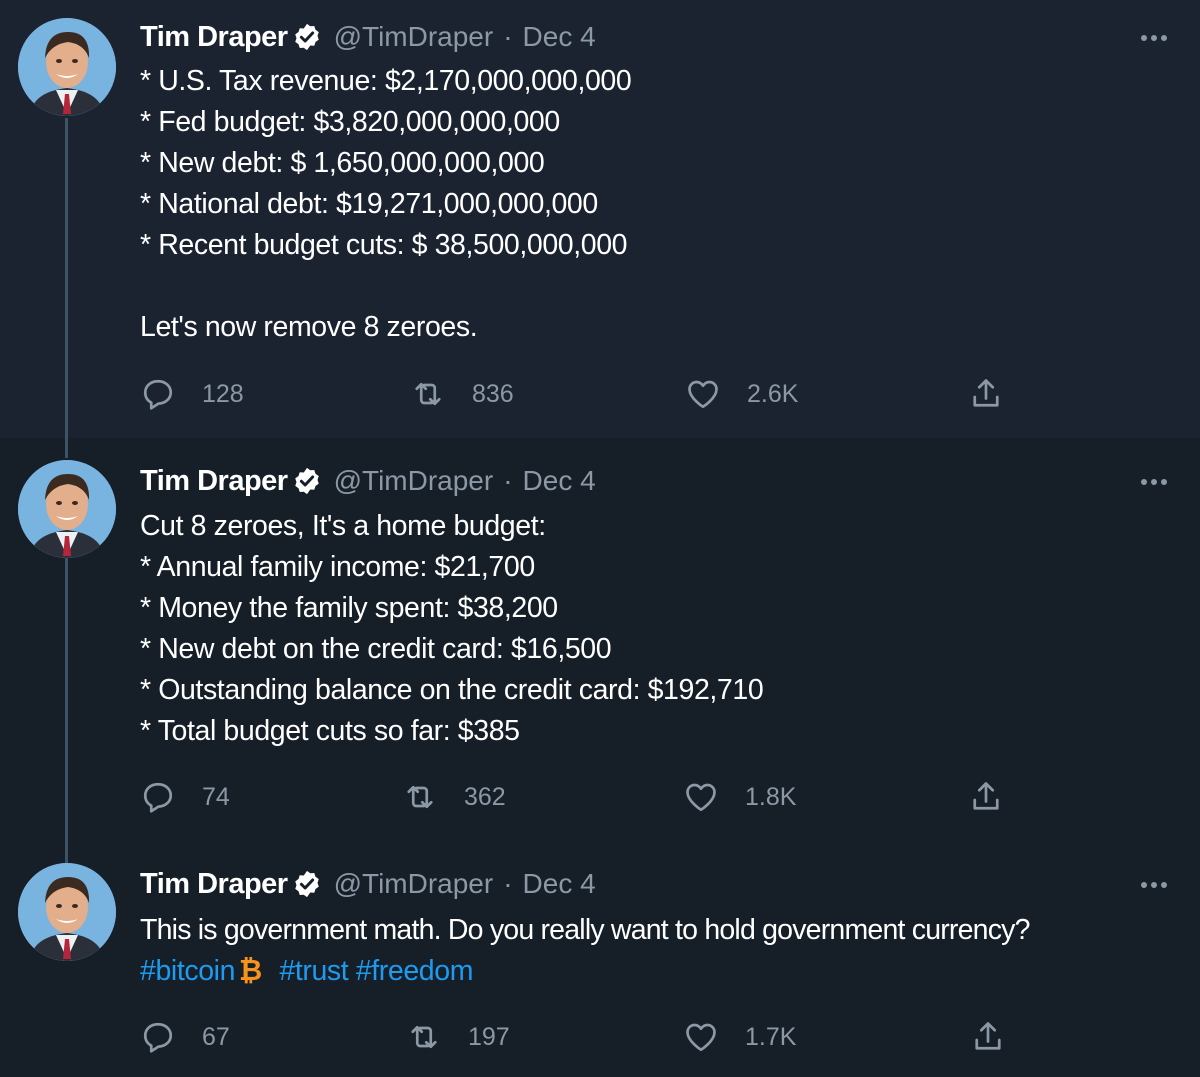  Describe the element at coordinates (343, 526) in the screenshot. I see `tweet-line: Cut 8 zeroes, It's a home budget:` at that location.